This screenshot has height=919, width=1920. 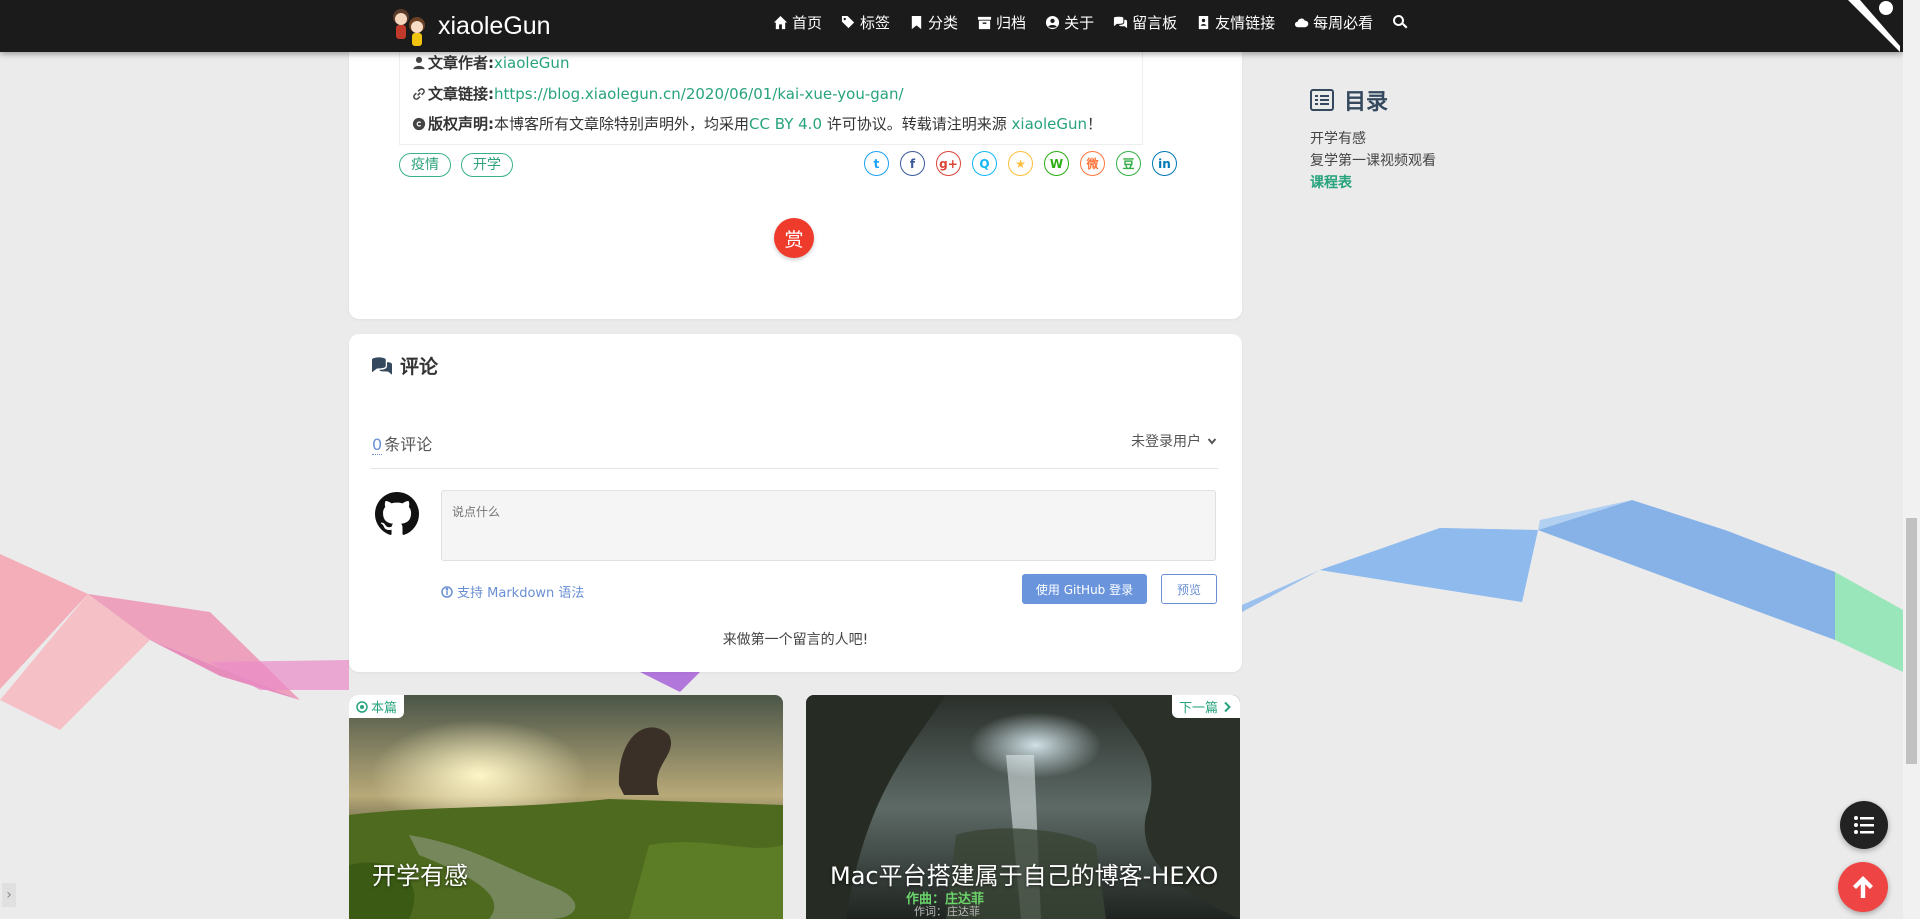 I want to click on list-icon, so click(x=1864, y=825).